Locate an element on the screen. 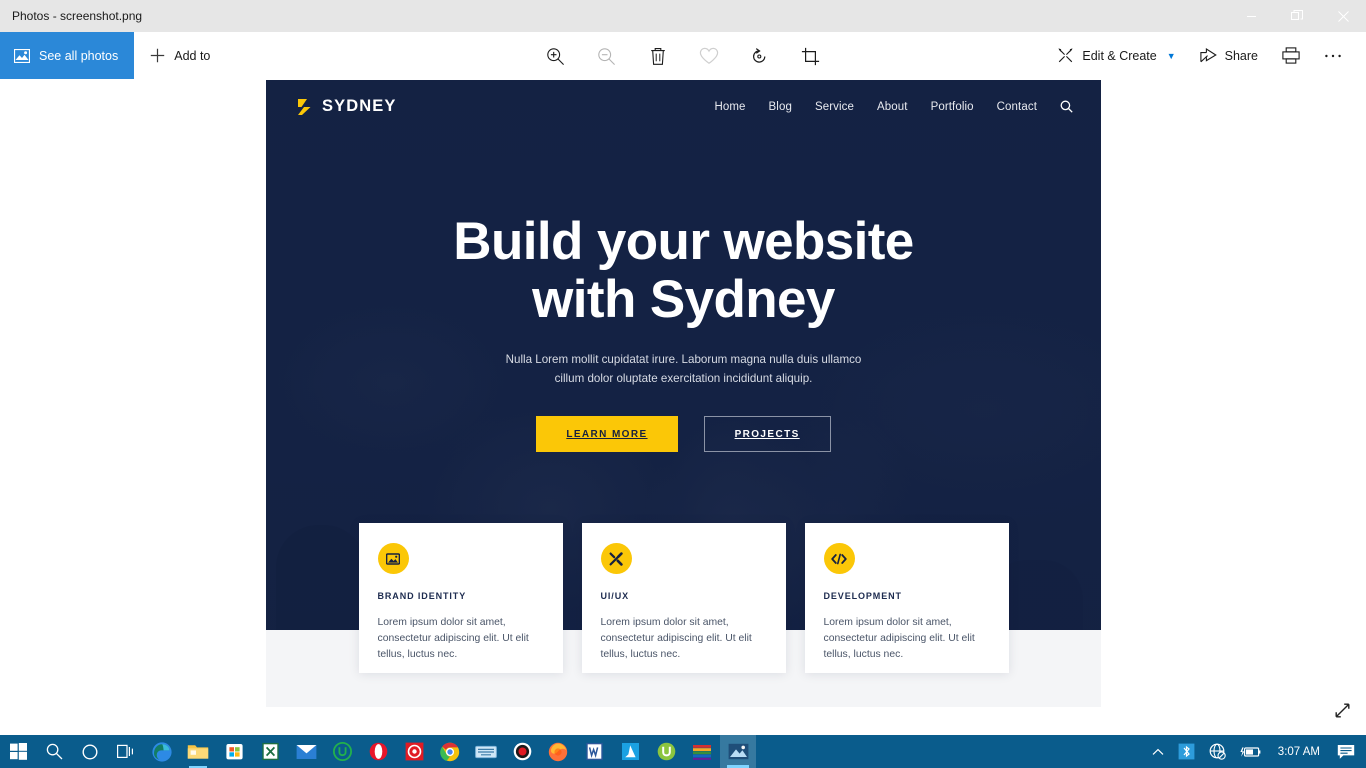  system-tray: 3:07 AM is located at coordinates (1255, 751).